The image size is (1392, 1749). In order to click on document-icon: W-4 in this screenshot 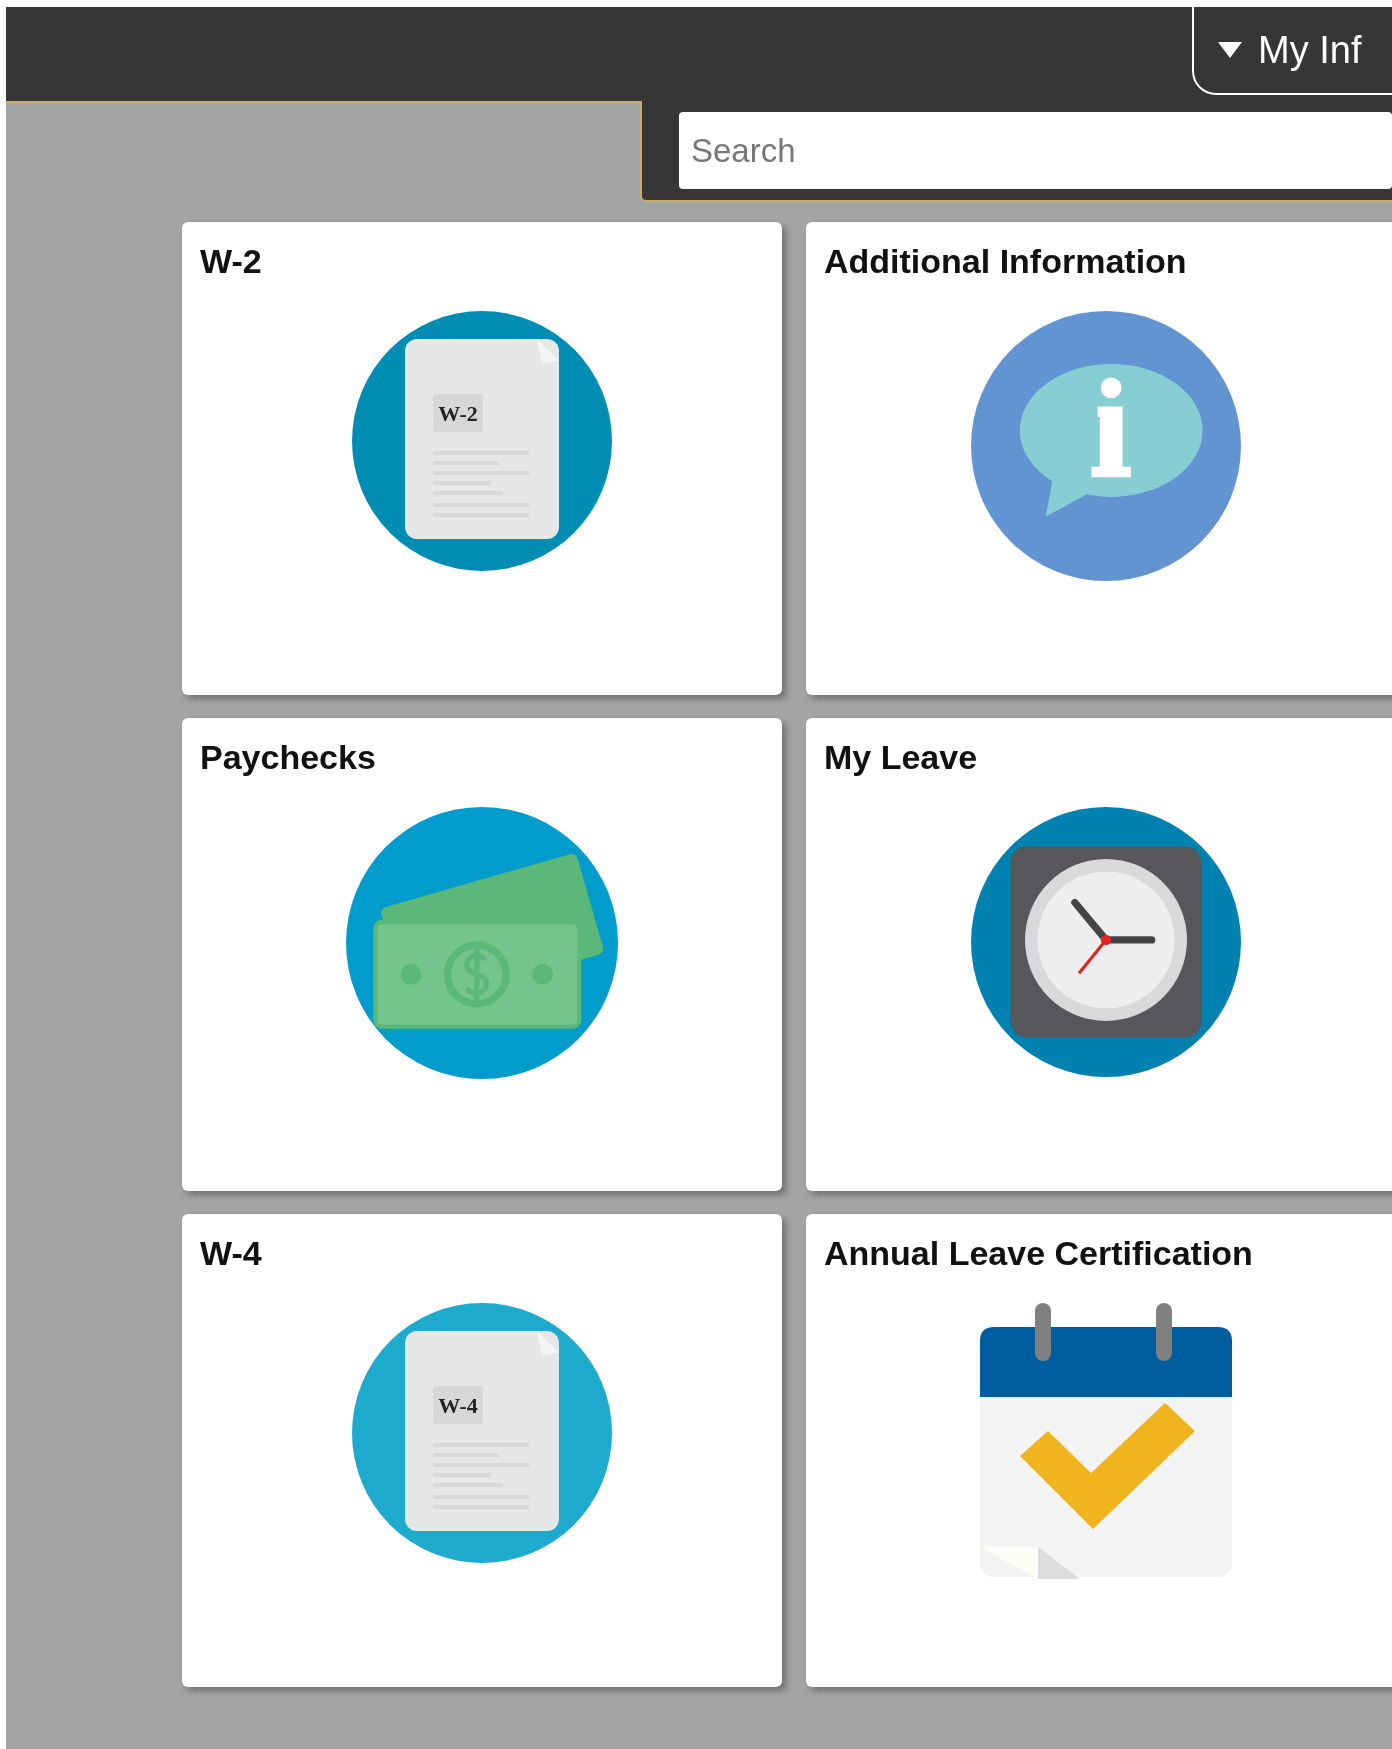, I will do `click(482, 1433)`.